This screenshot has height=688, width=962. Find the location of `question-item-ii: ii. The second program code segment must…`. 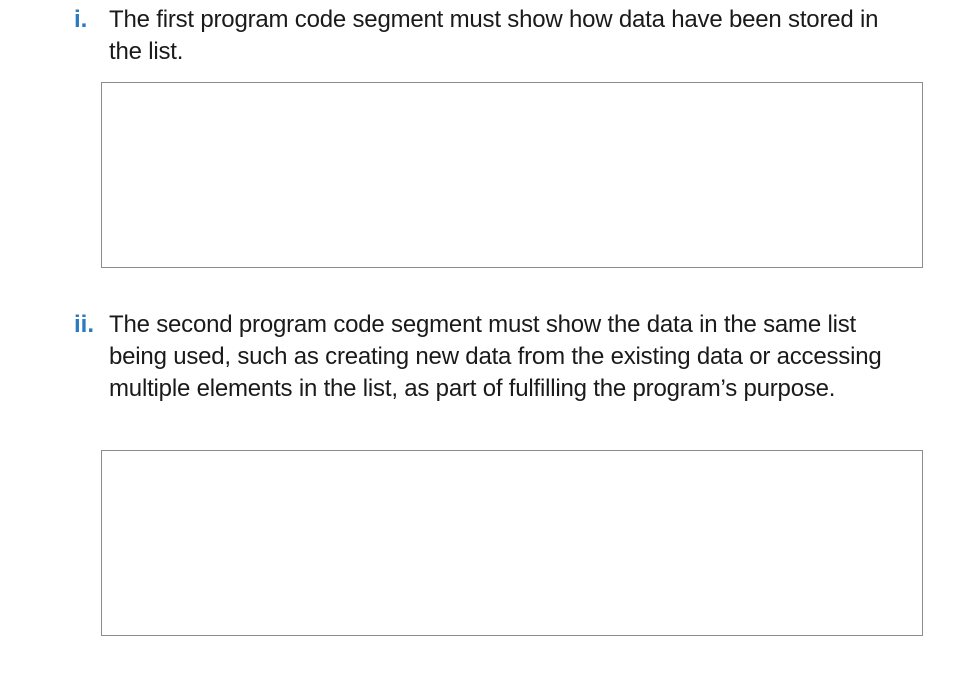

question-item-ii: ii. The second program code segment must… is located at coordinates (489, 357).